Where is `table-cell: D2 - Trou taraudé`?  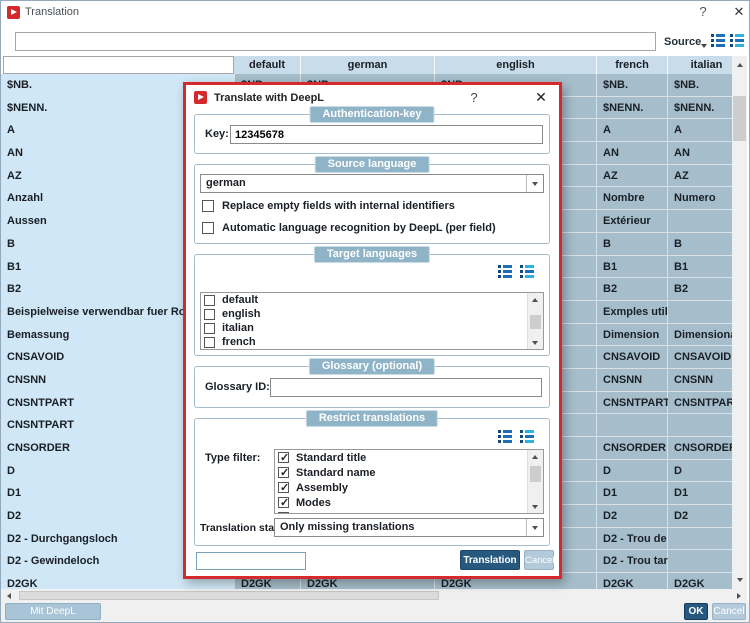
table-cell: D2 - Trou taraudé is located at coordinates (645, 562).